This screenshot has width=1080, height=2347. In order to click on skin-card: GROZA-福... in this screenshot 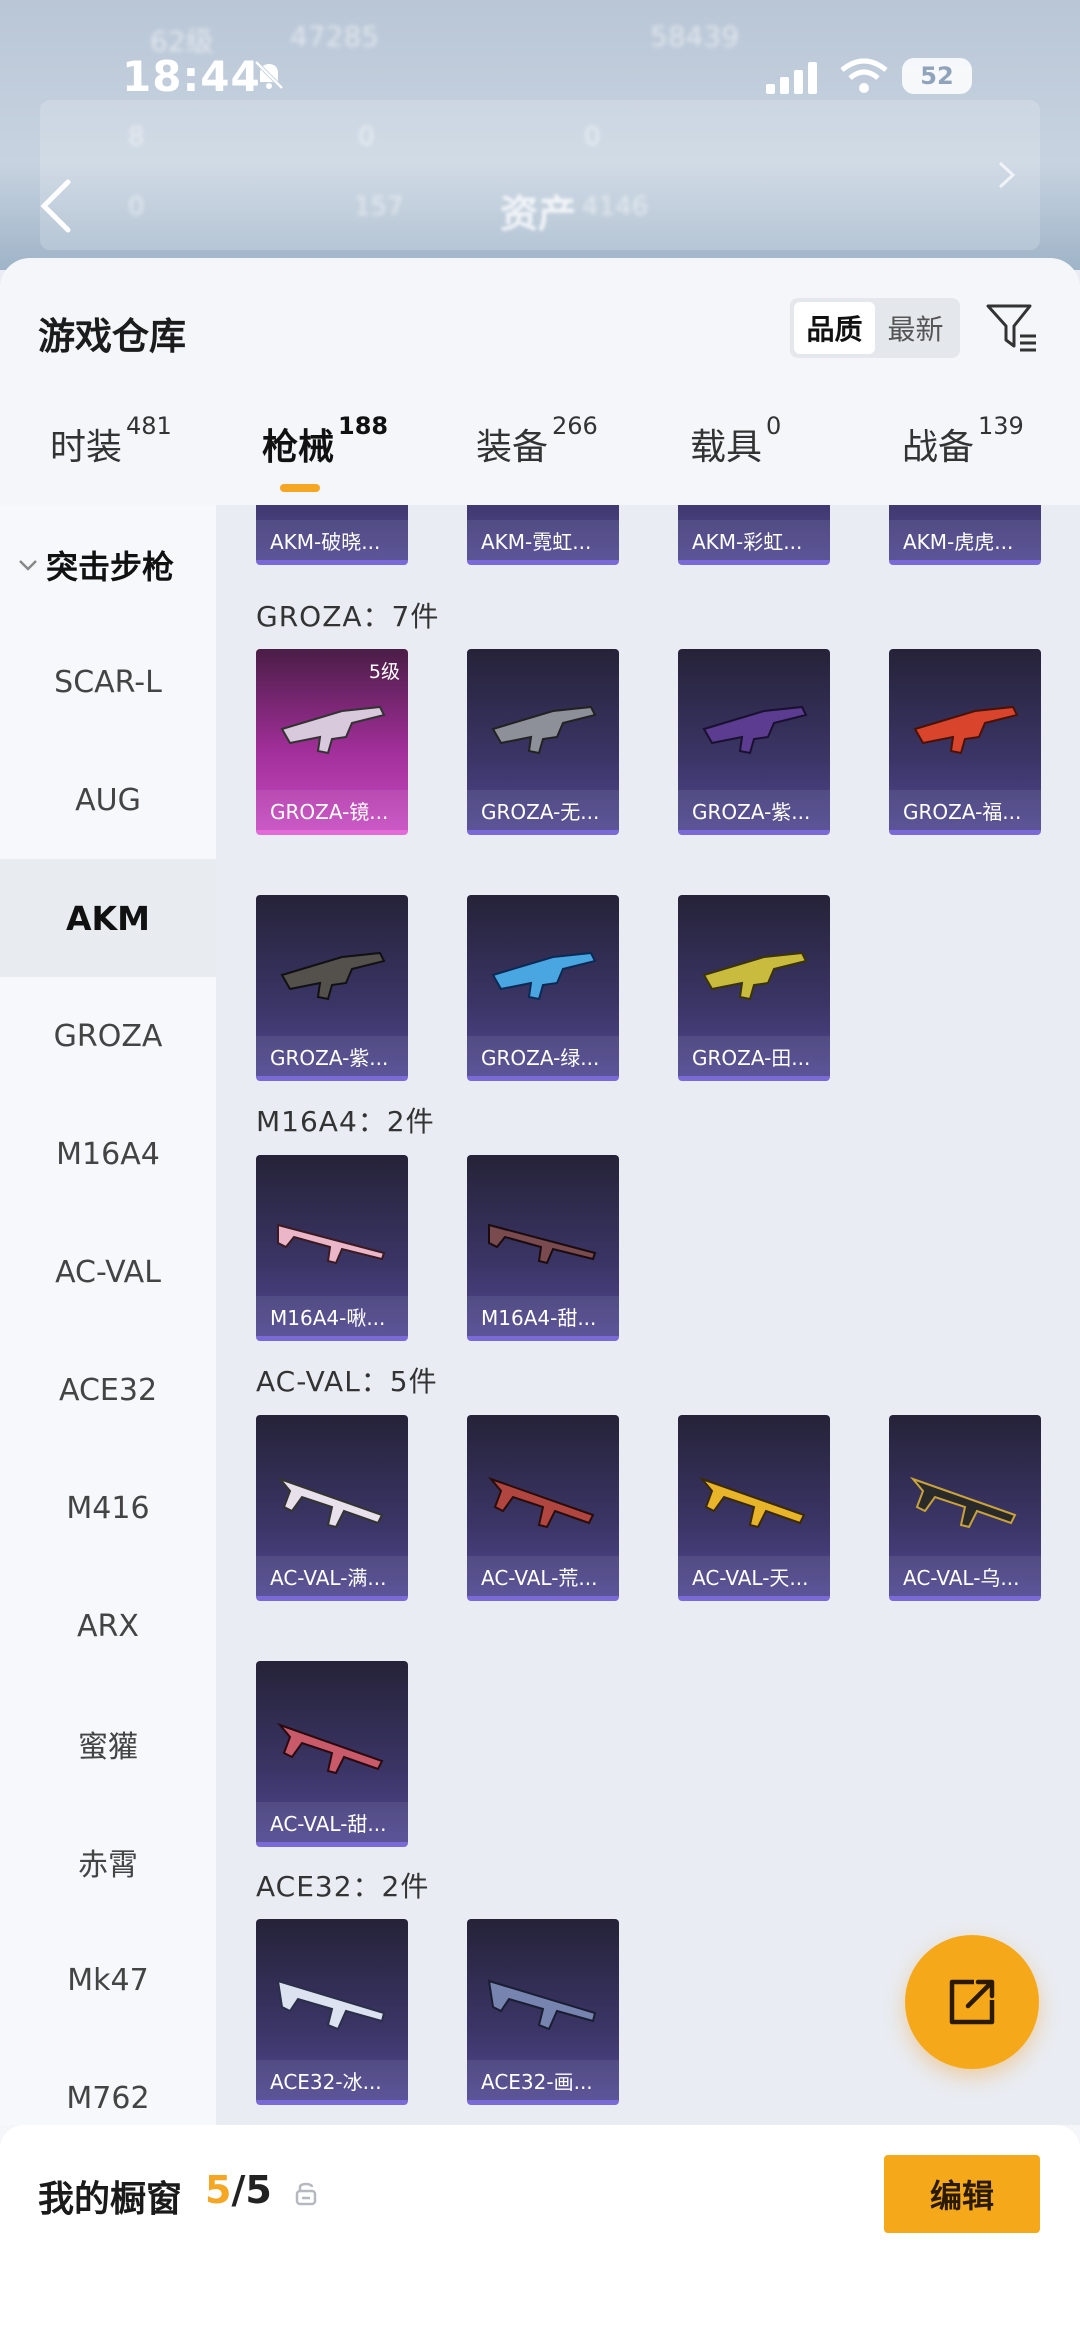, I will do `click(965, 742)`.